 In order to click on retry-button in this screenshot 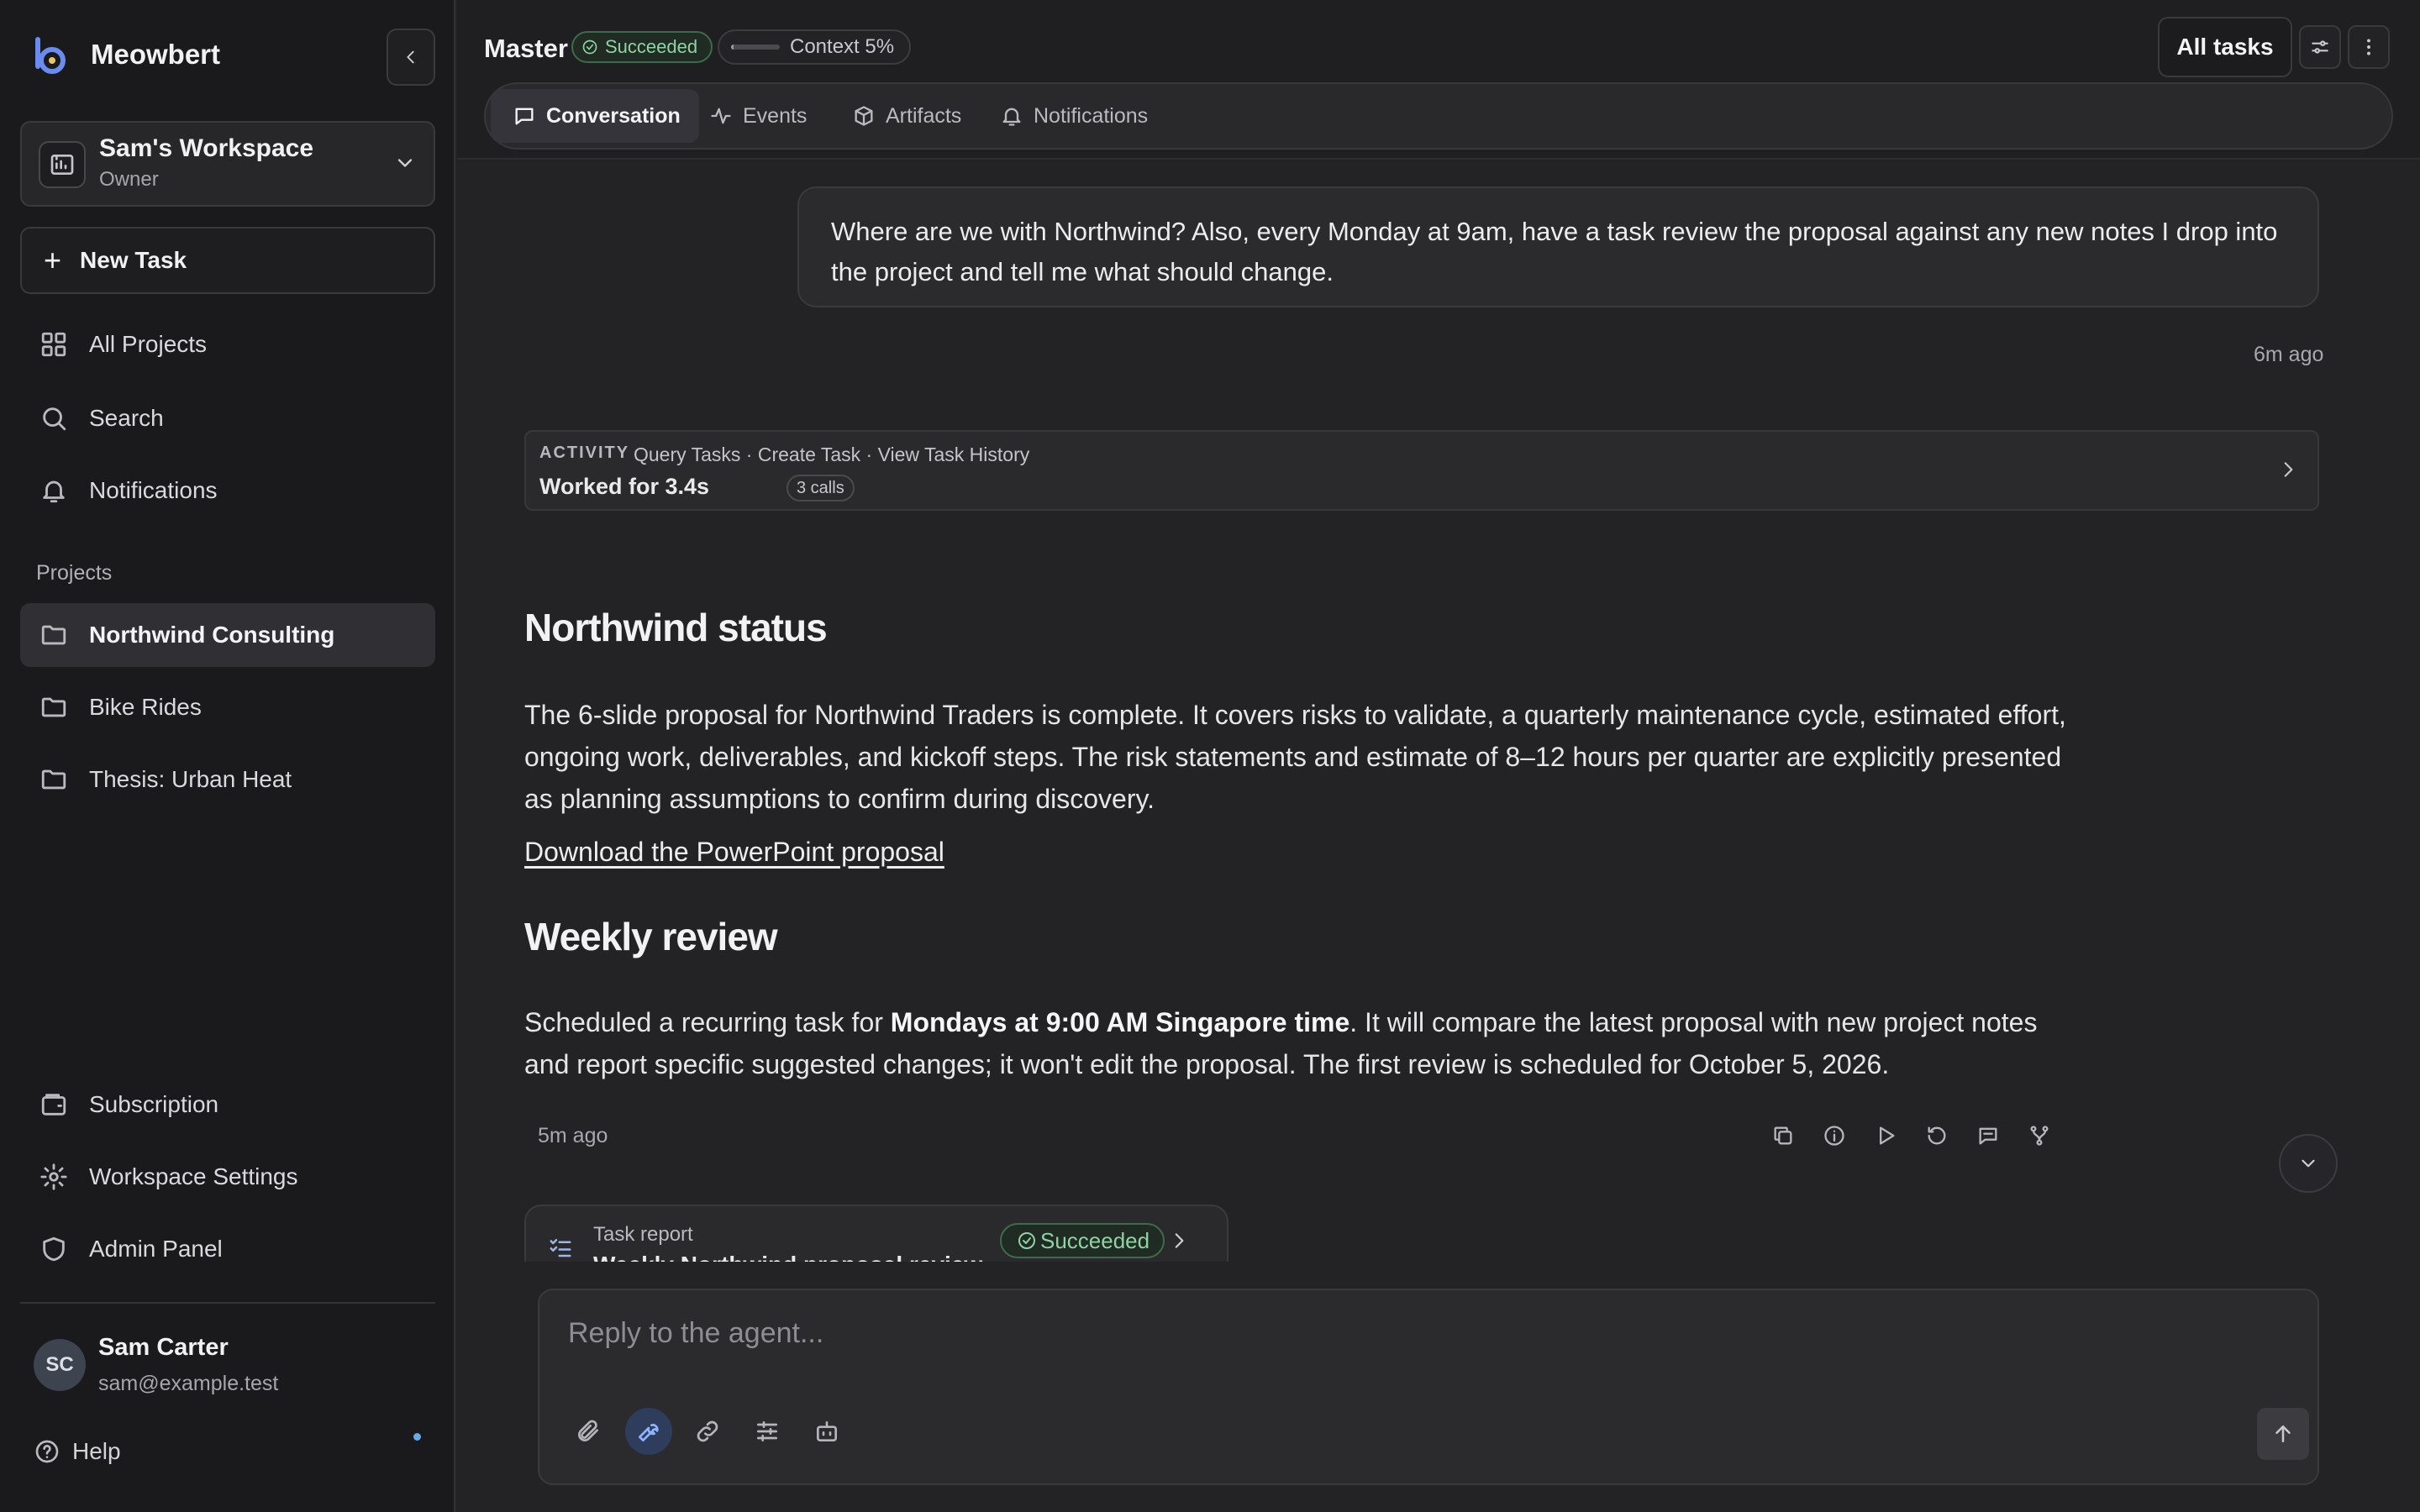, I will do `click(1937, 1136)`.